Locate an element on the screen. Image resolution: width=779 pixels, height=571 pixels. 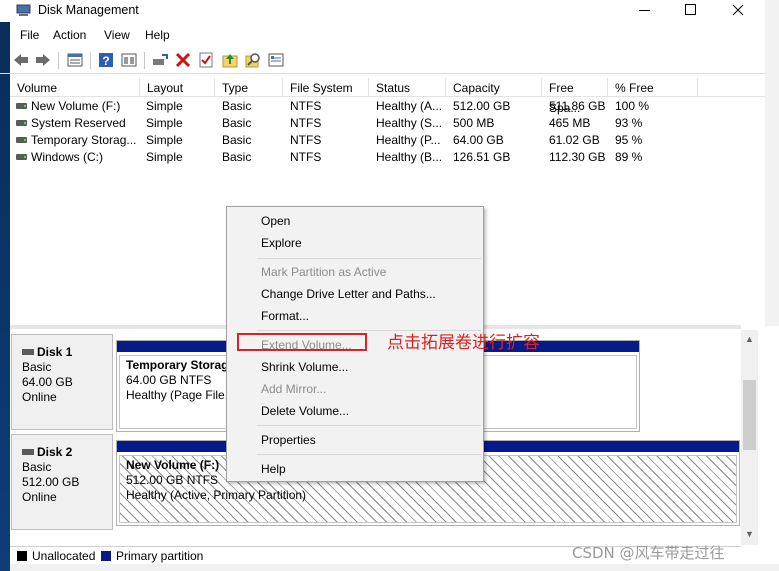
cell-volume: New Volume (F:) is located at coordinates (76, 106).